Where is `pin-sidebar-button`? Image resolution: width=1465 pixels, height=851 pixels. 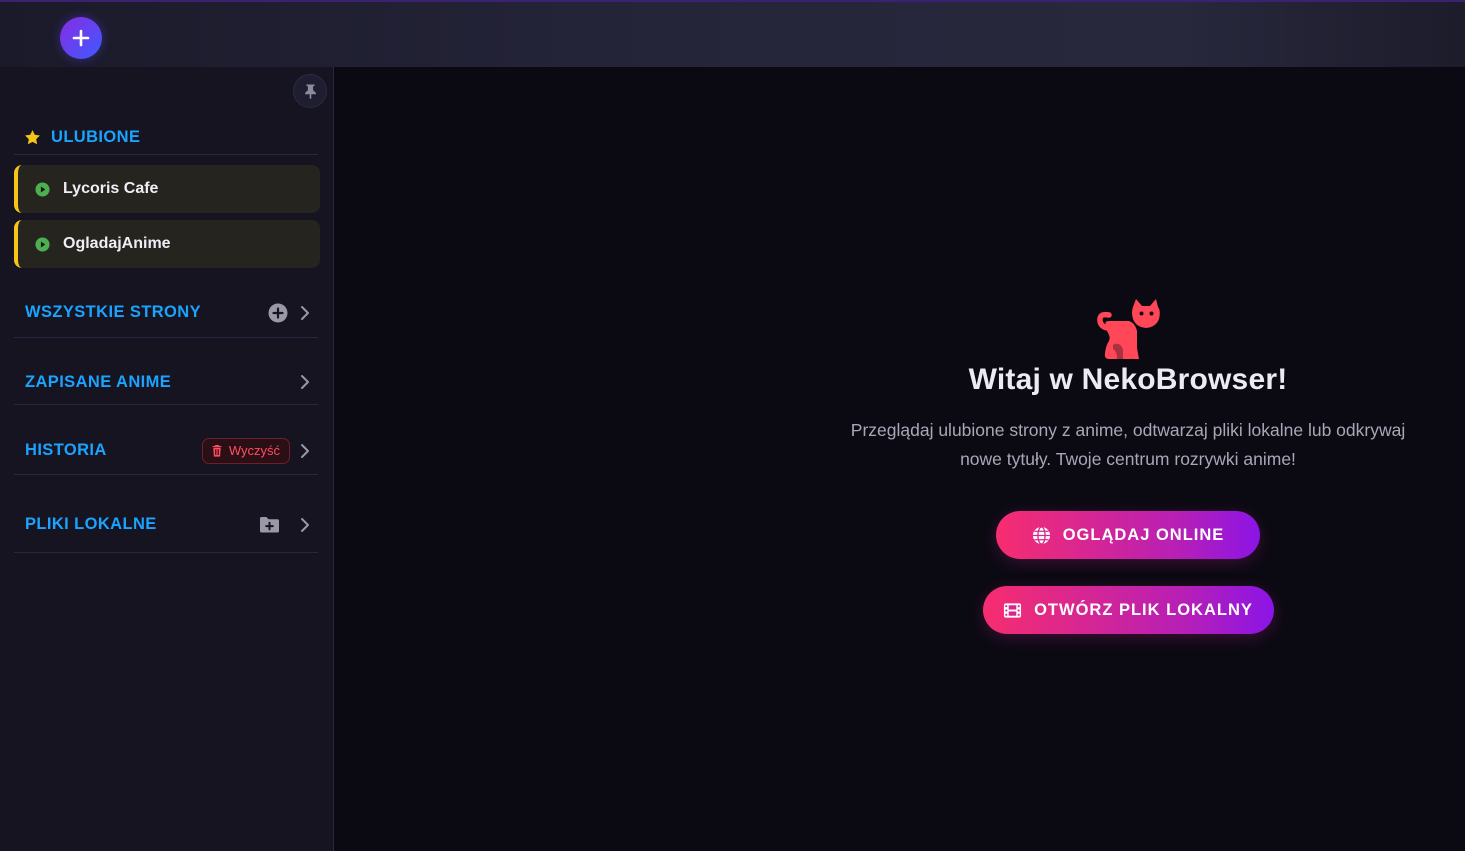
pin-sidebar-button is located at coordinates (310, 91).